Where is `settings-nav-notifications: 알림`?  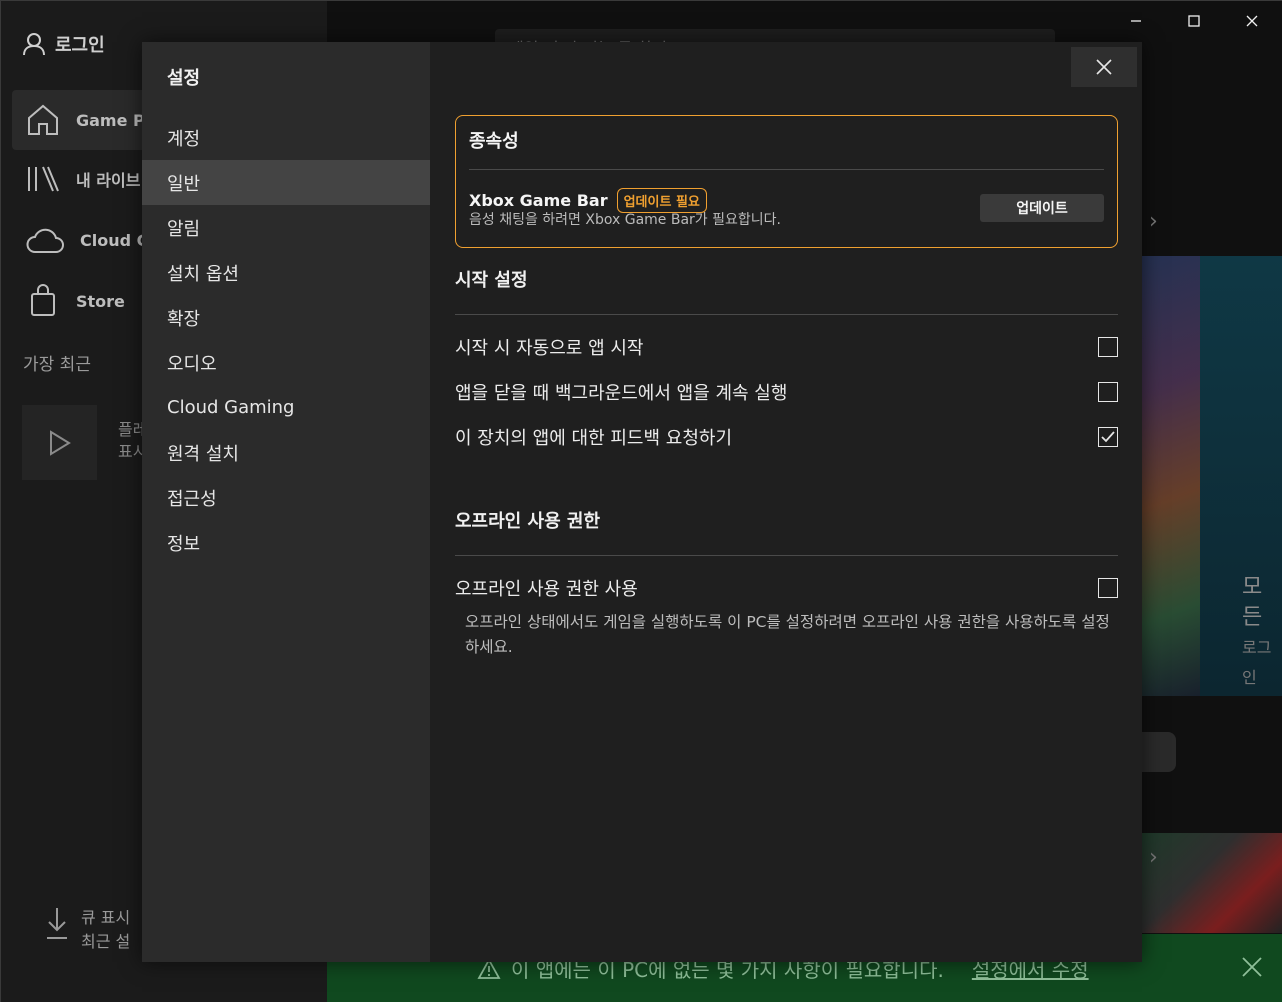 settings-nav-notifications: 알림 is located at coordinates (286, 227).